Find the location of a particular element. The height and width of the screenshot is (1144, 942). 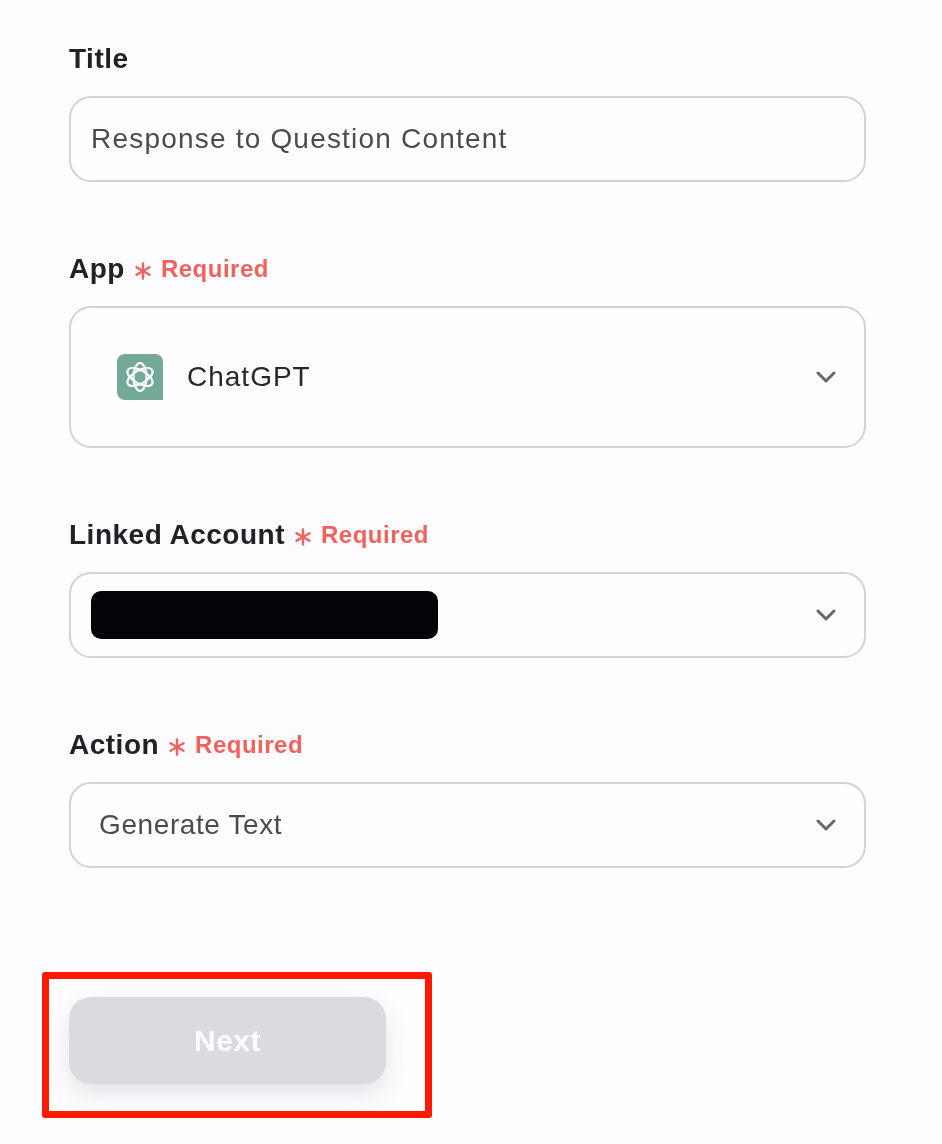

text-input: Response to Question Content is located at coordinates (467, 139).